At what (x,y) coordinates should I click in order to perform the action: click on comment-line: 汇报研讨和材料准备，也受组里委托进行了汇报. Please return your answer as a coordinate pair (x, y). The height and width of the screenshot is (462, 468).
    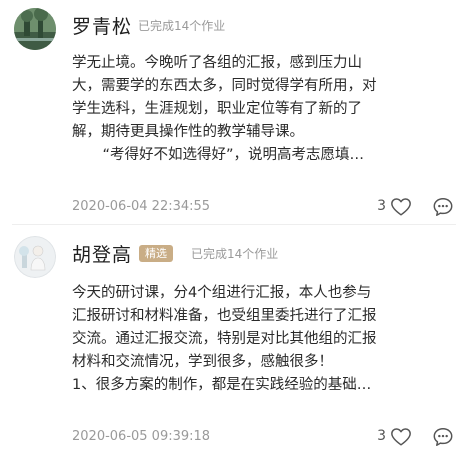
    Looking at the image, I should click on (224, 316).